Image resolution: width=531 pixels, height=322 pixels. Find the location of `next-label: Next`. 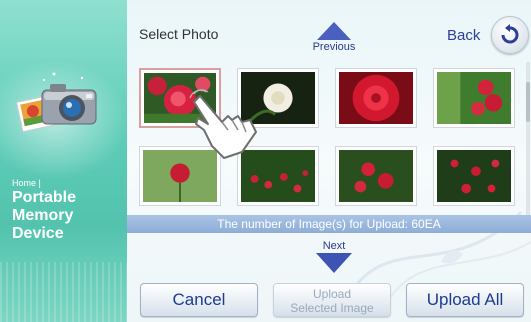

next-label: Next is located at coordinates (334, 246).